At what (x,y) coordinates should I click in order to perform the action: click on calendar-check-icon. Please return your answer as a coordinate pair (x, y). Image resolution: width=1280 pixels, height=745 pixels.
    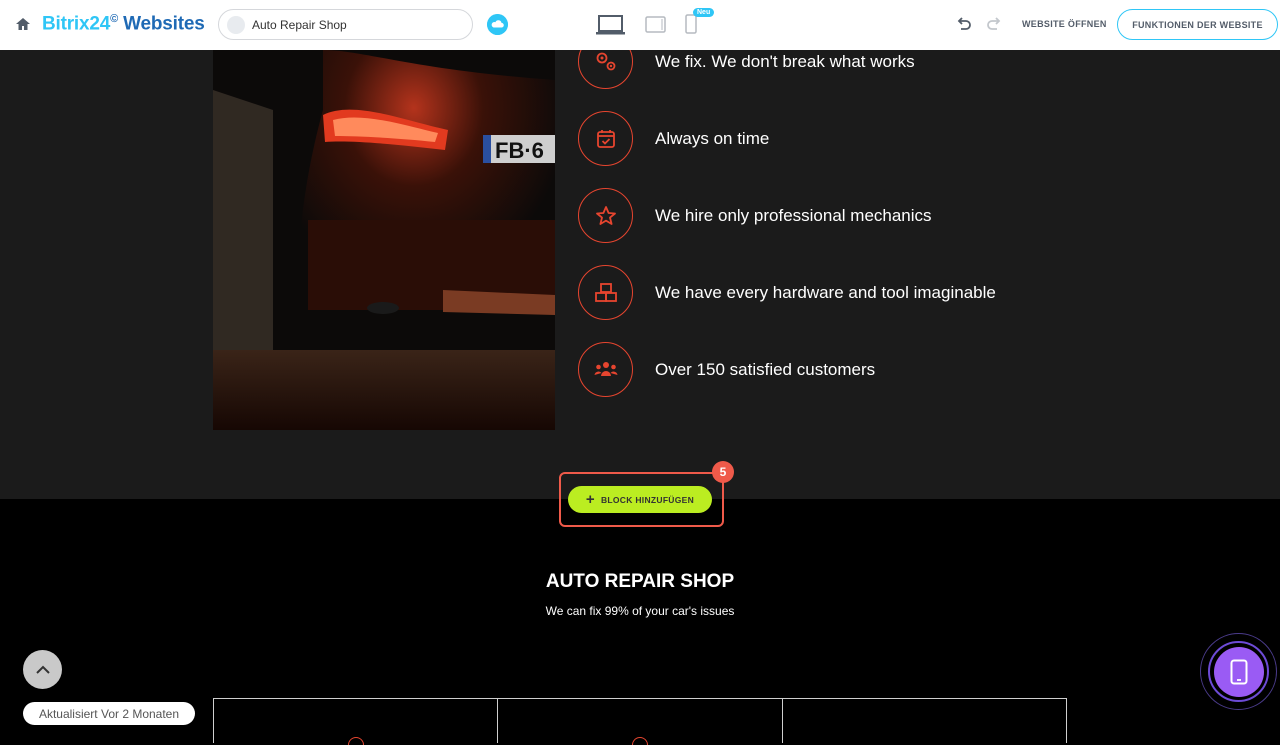
    Looking at the image, I should click on (605, 138).